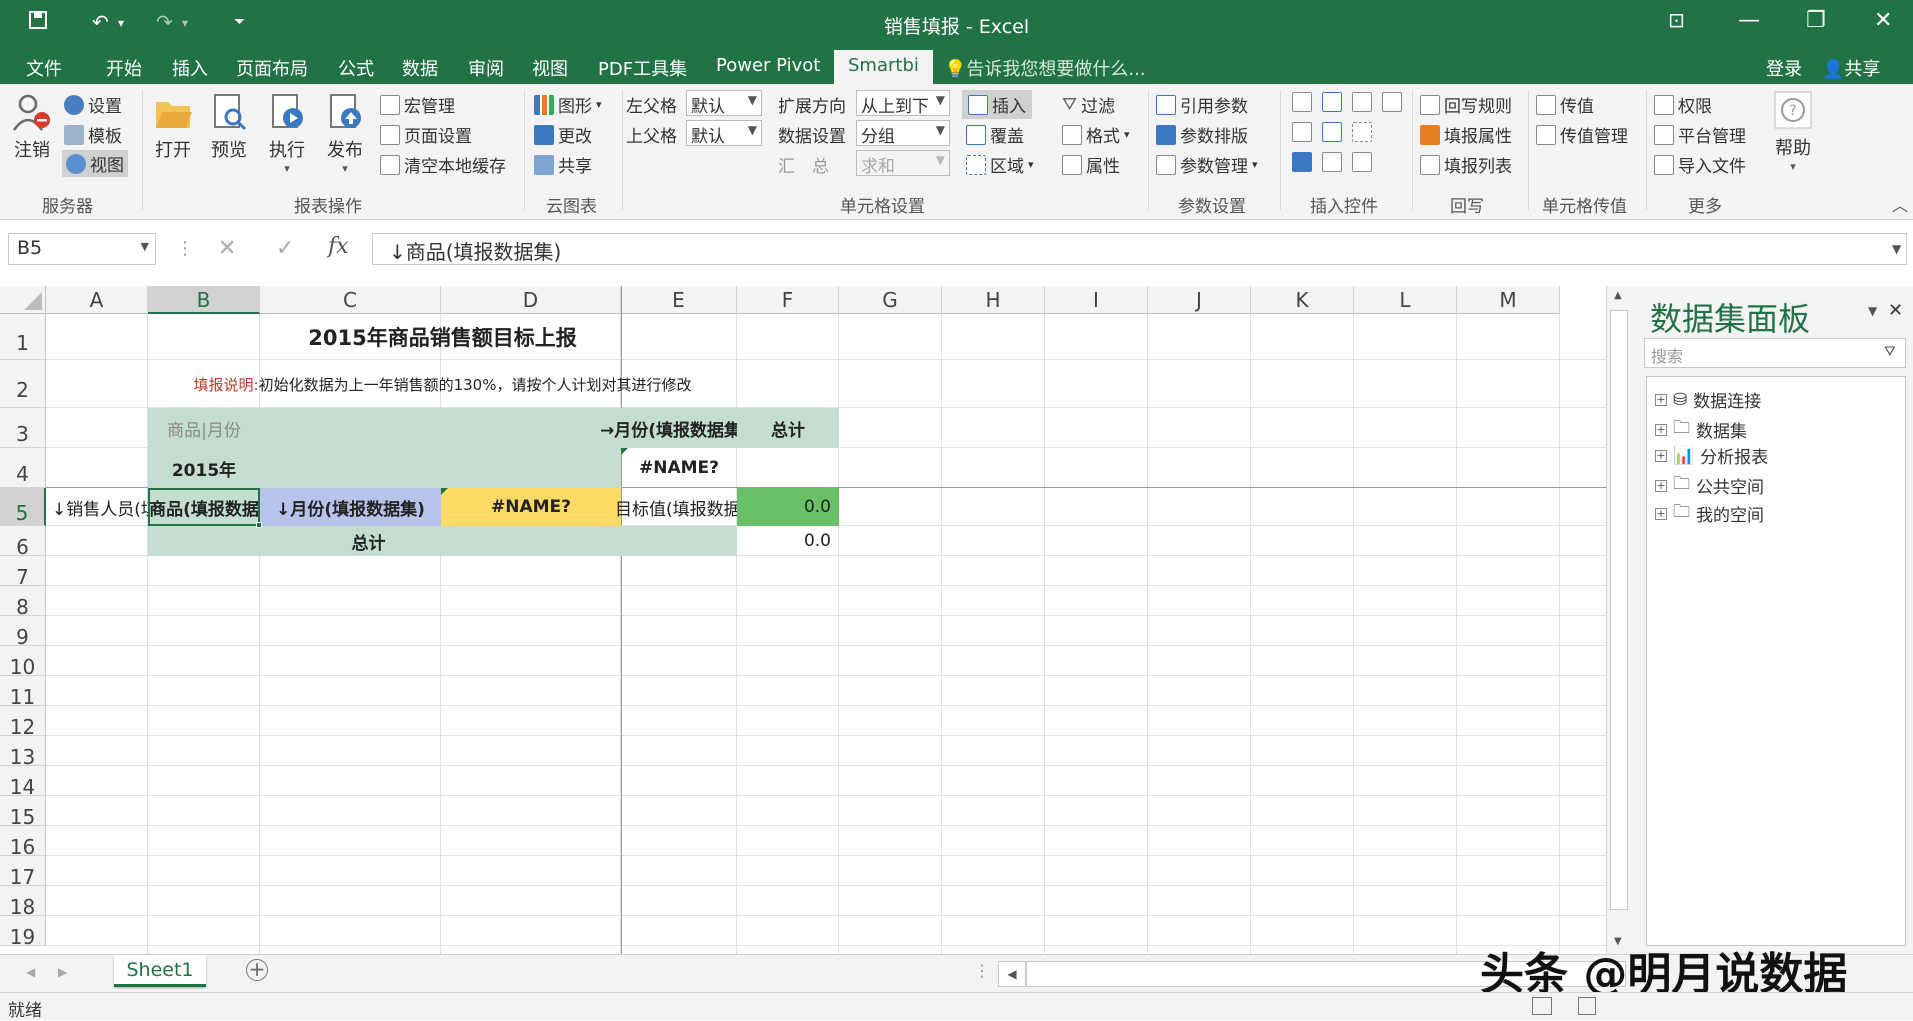 The width and height of the screenshot is (1913, 1021). I want to click on row-header-18: 18, so click(23, 902).